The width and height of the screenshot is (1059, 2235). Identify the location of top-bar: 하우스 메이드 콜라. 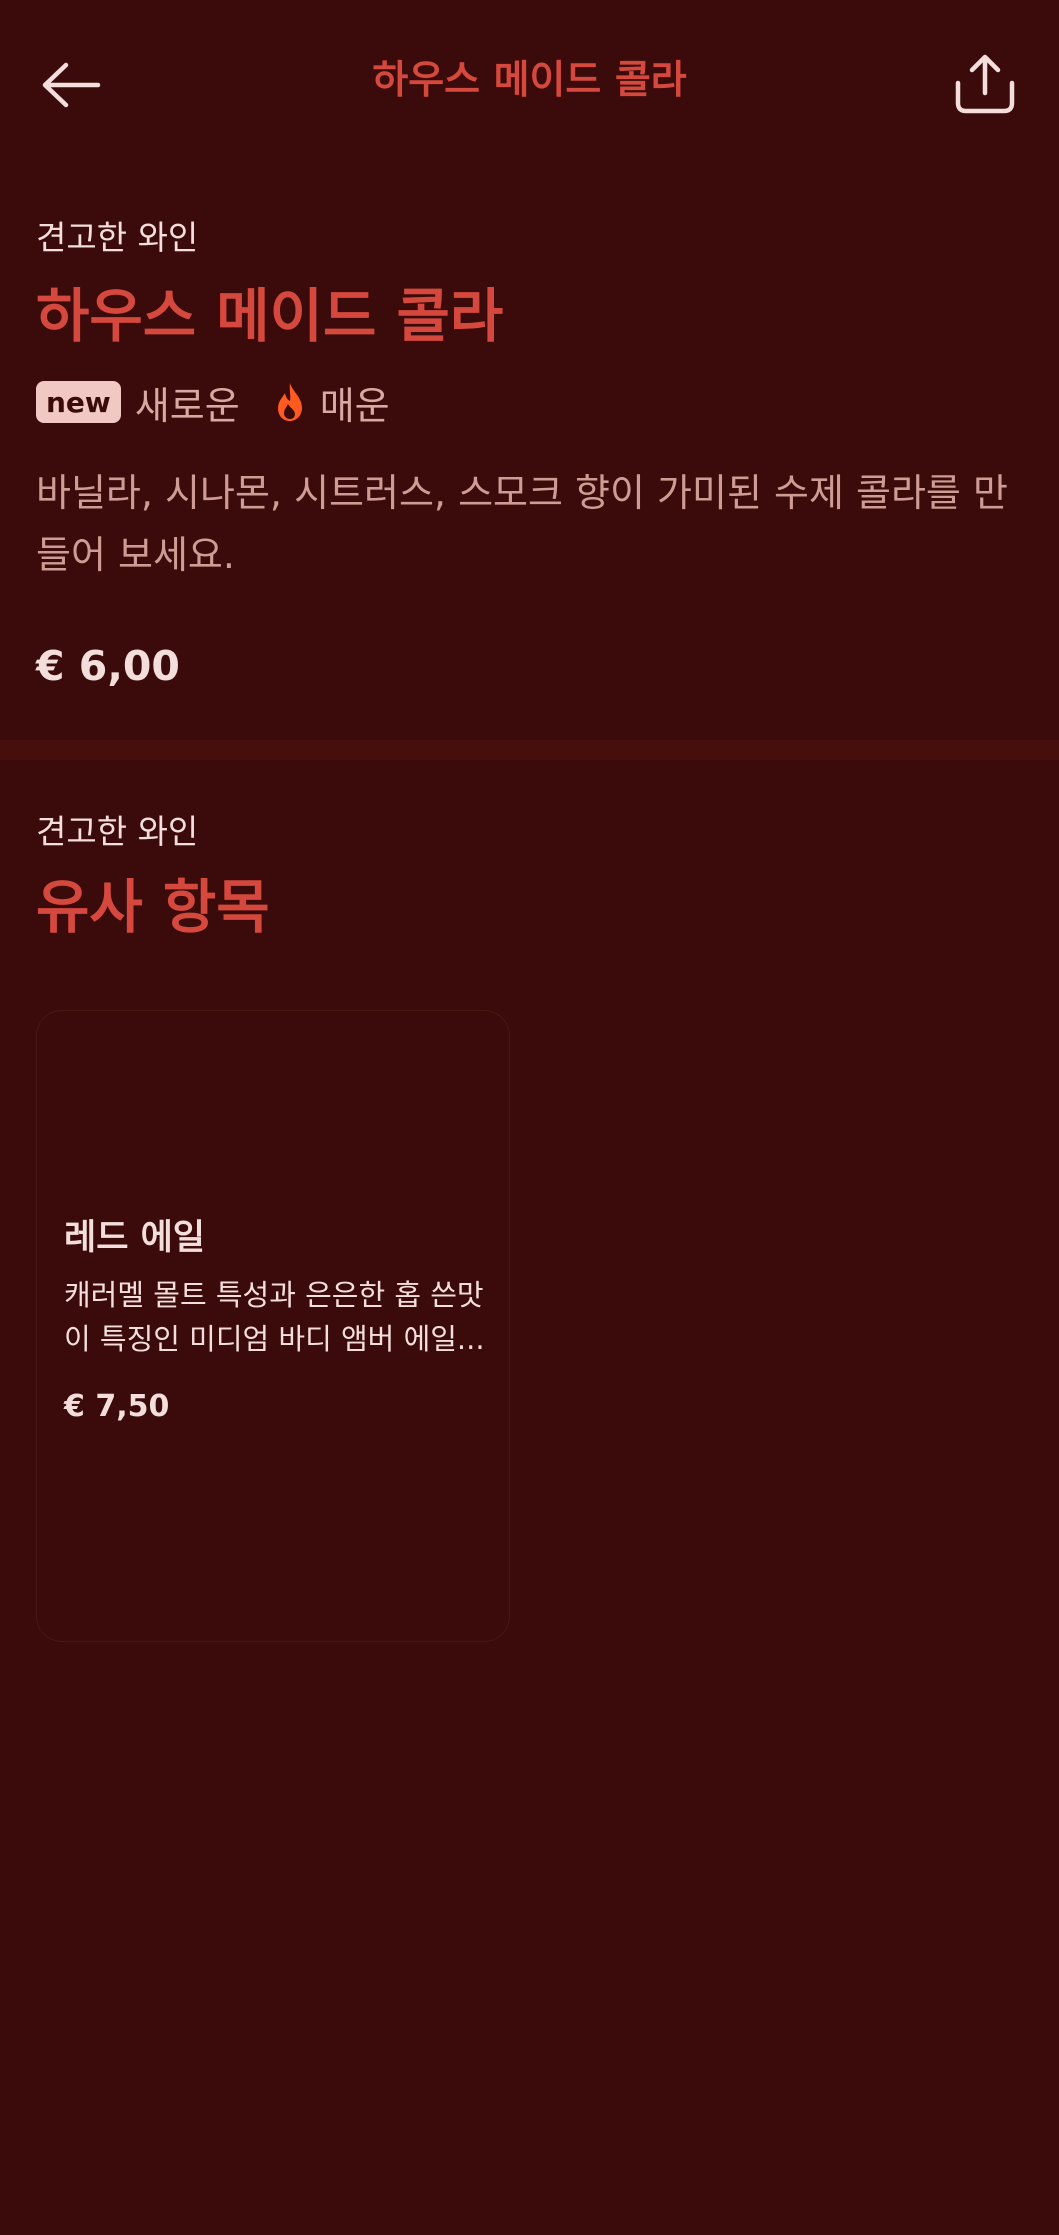
(529, 80).